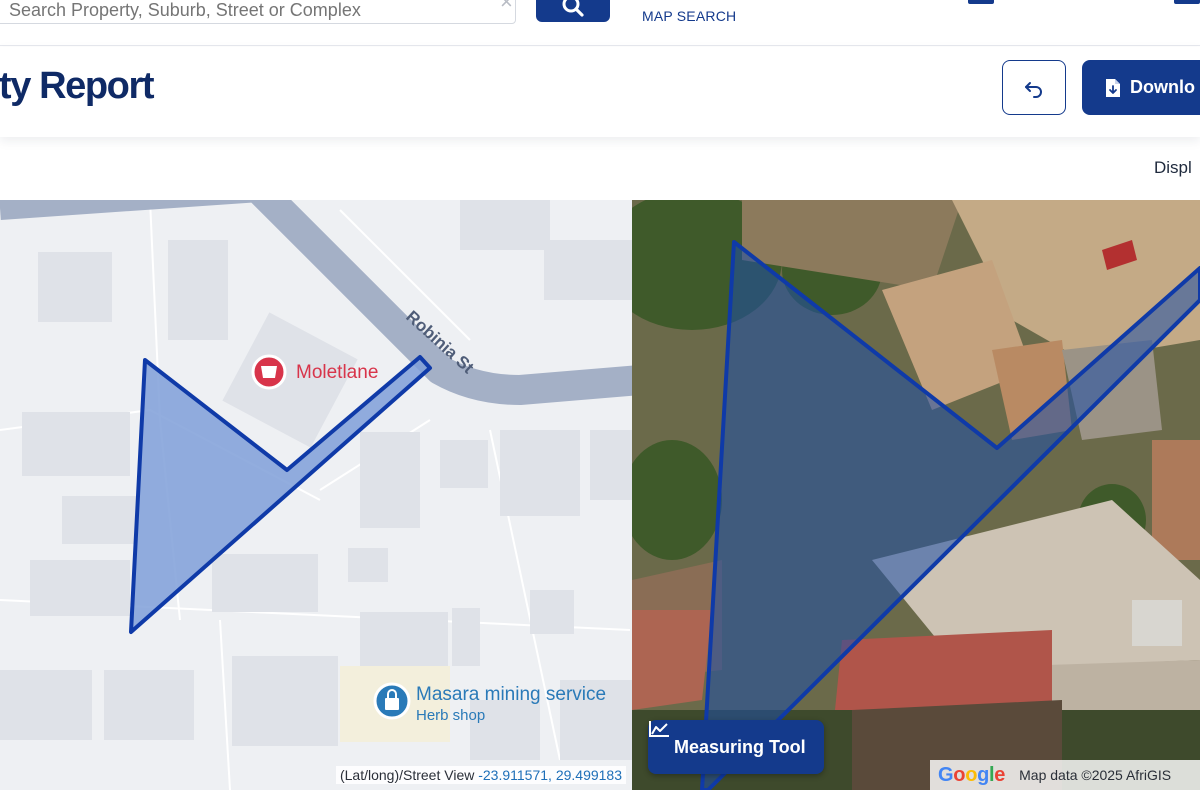 The image size is (1200, 800). What do you see at coordinates (600, 795) in the screenshot?
I see `page-bottom-strip` at bounding box center [600, 795].